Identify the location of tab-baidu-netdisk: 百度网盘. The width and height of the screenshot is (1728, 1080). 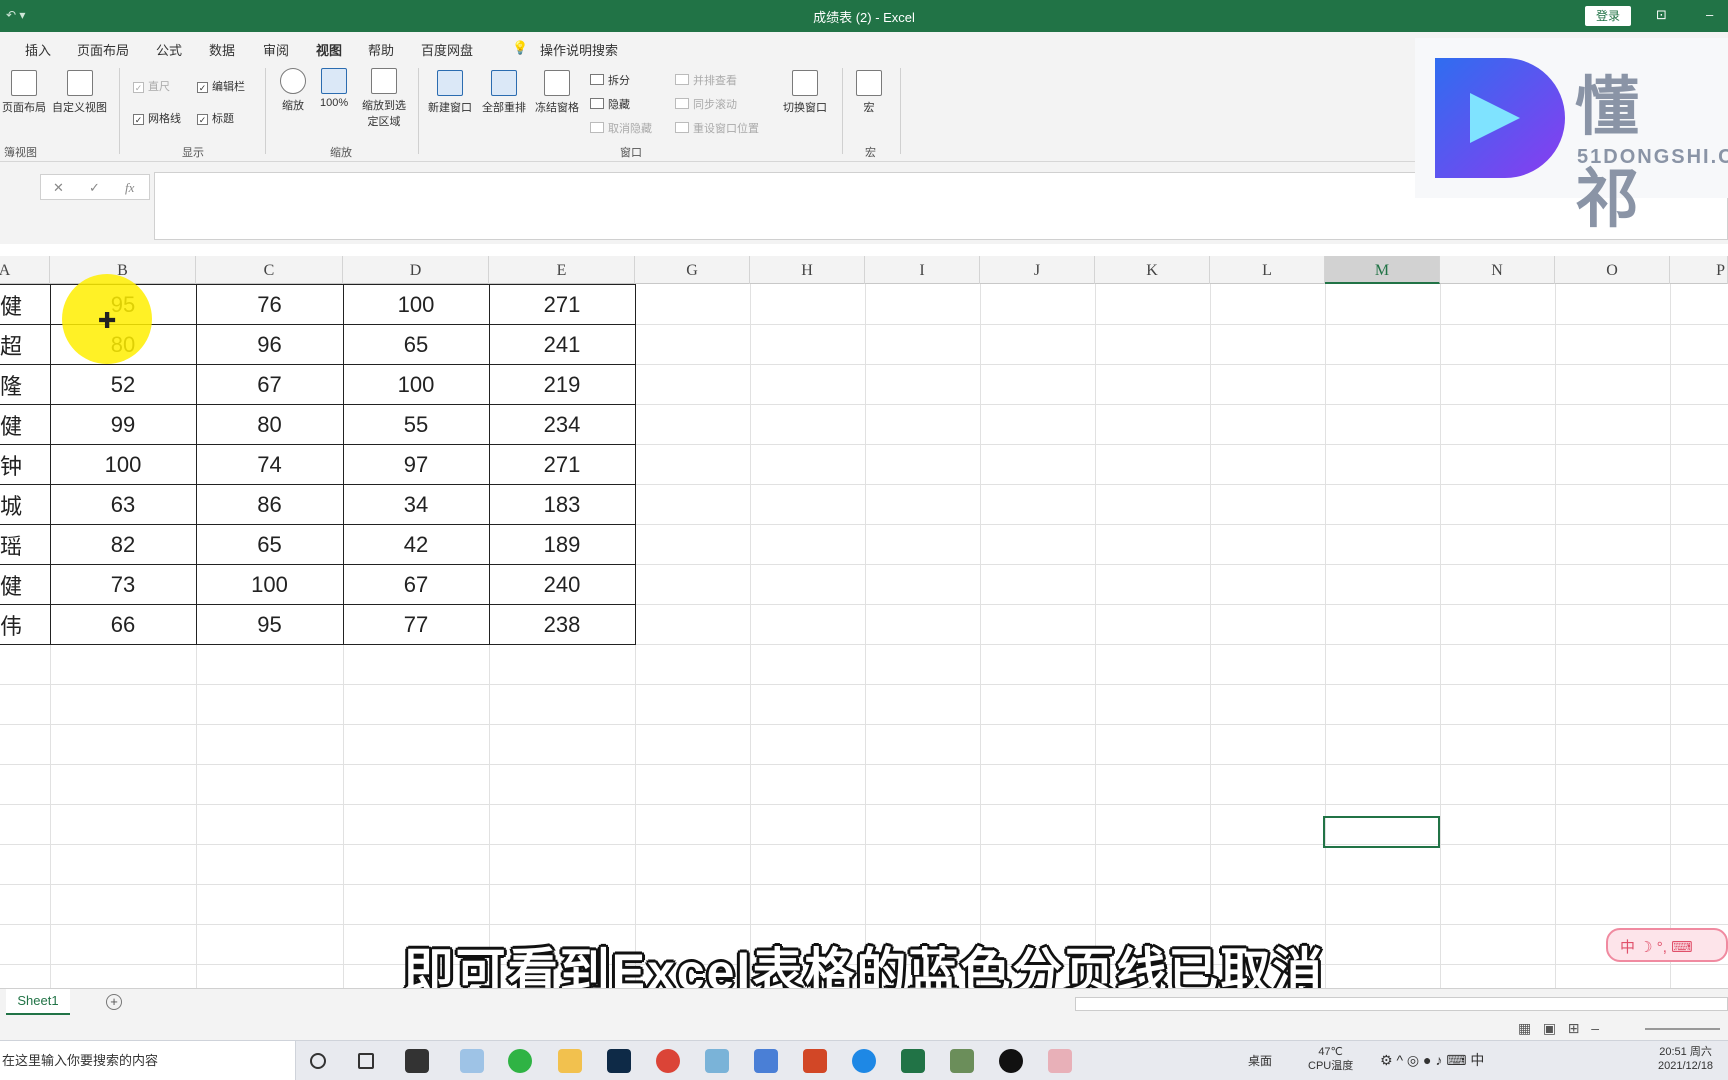
(447, 49).